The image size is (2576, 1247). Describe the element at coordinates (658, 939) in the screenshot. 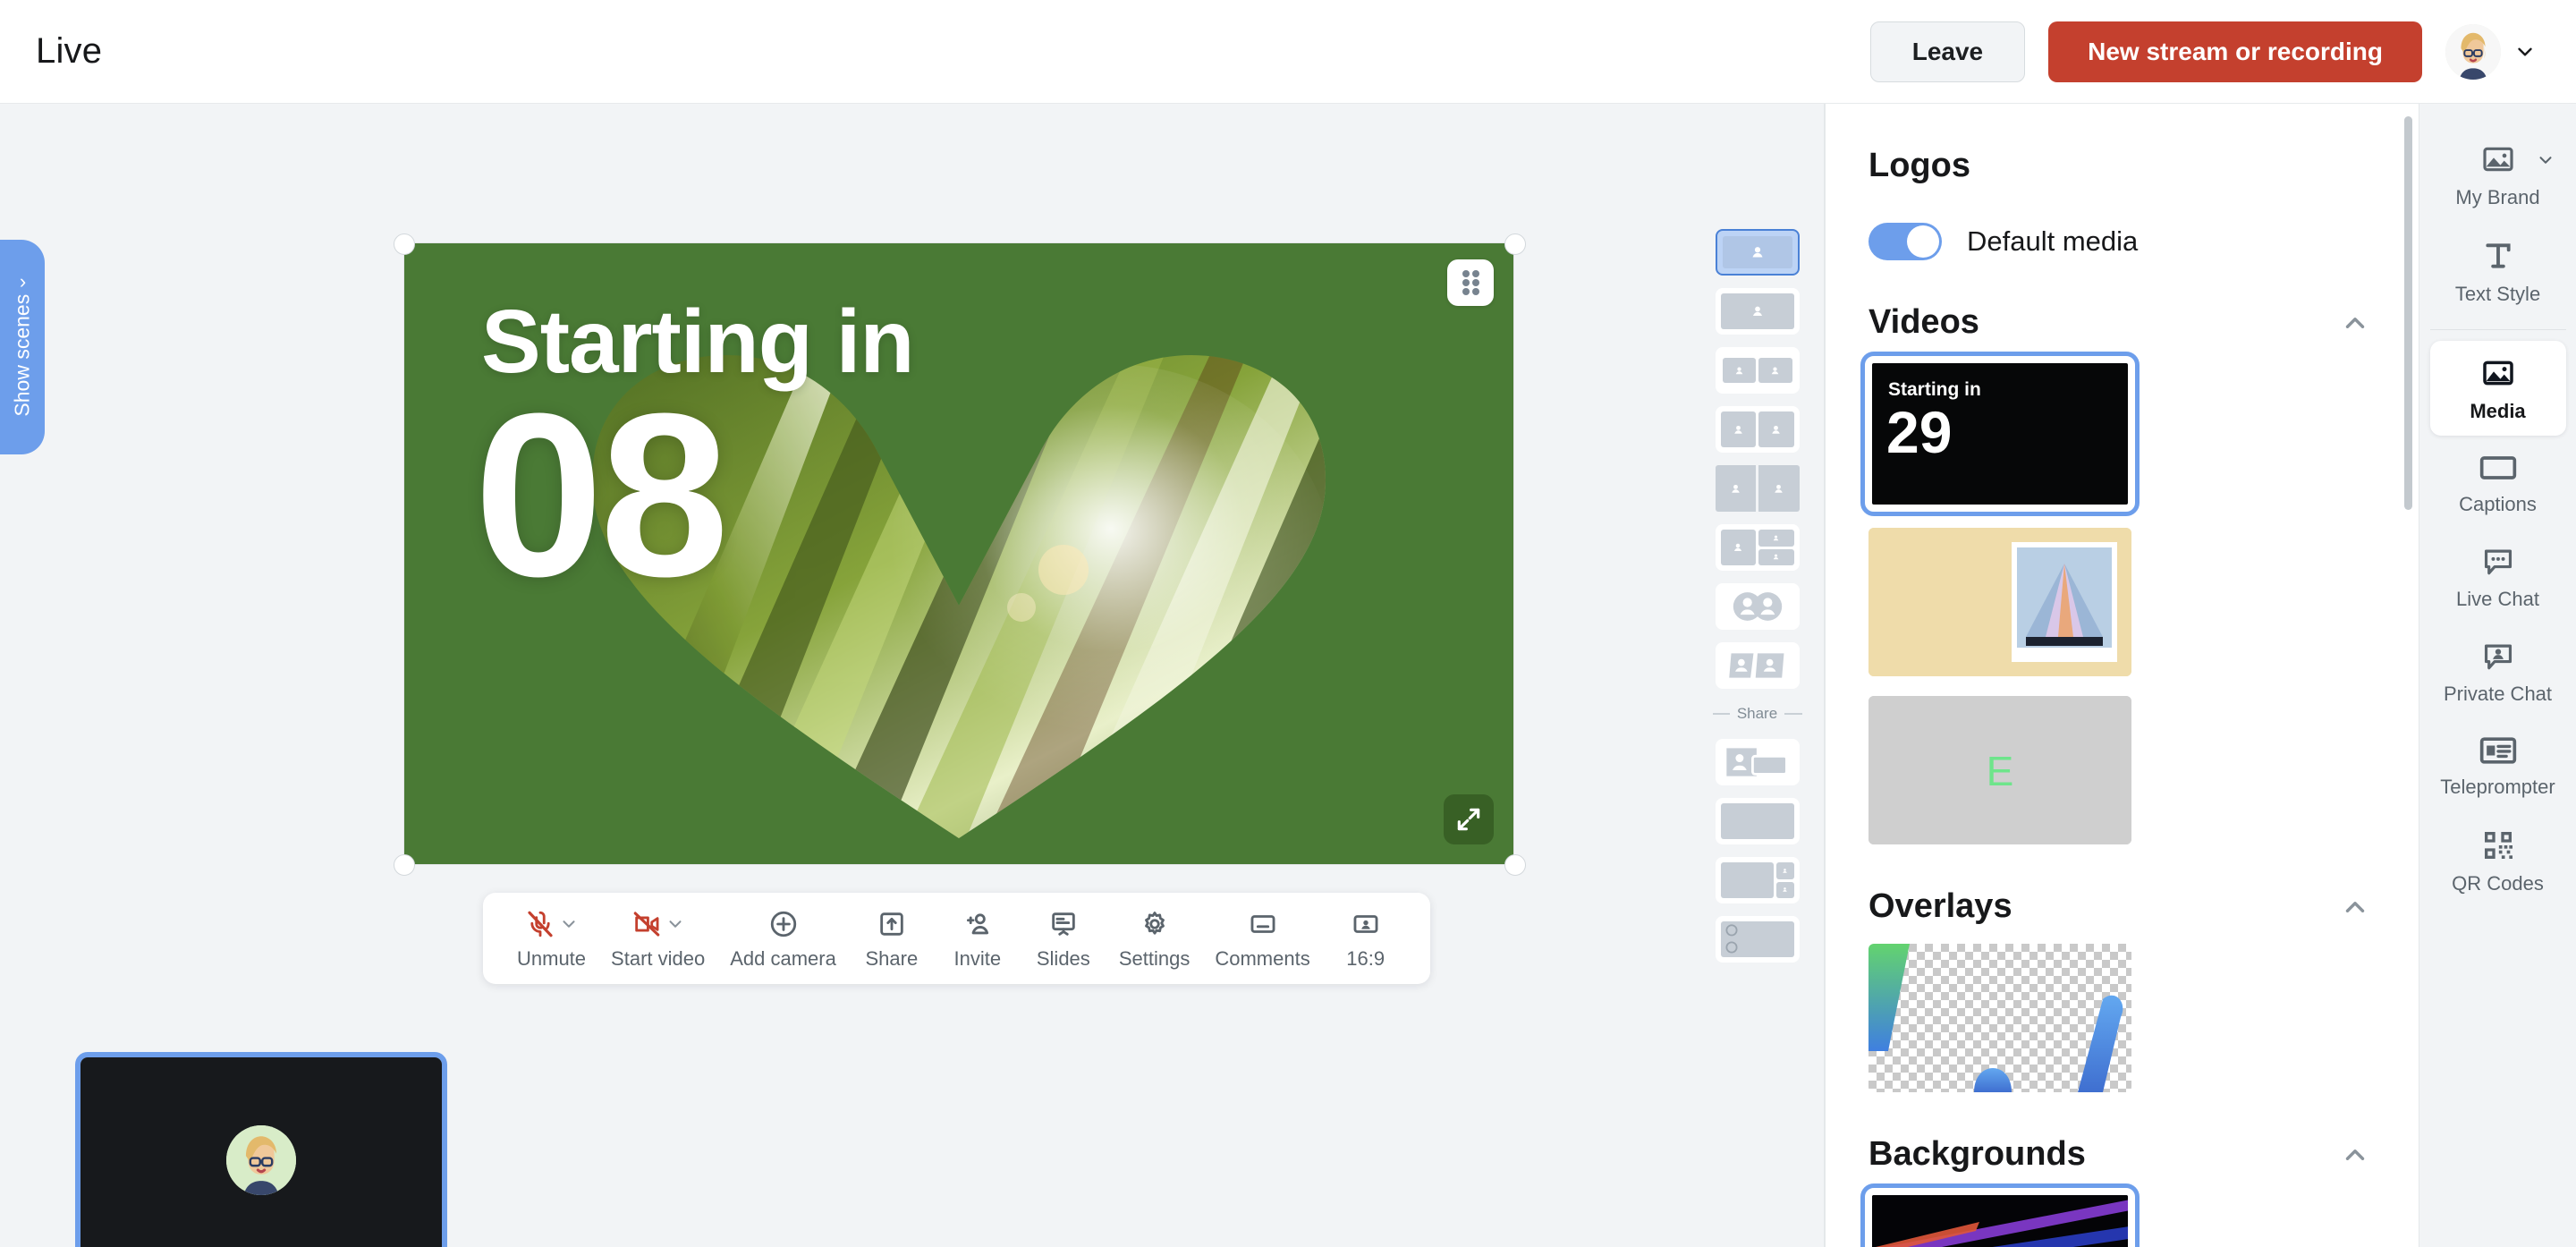

I see `start-video-button: Start video` at that location.